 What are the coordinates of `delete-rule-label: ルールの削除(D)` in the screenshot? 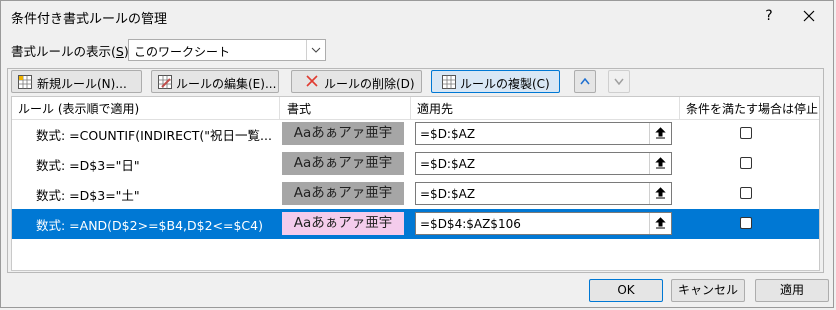 It's located at (369, 84).